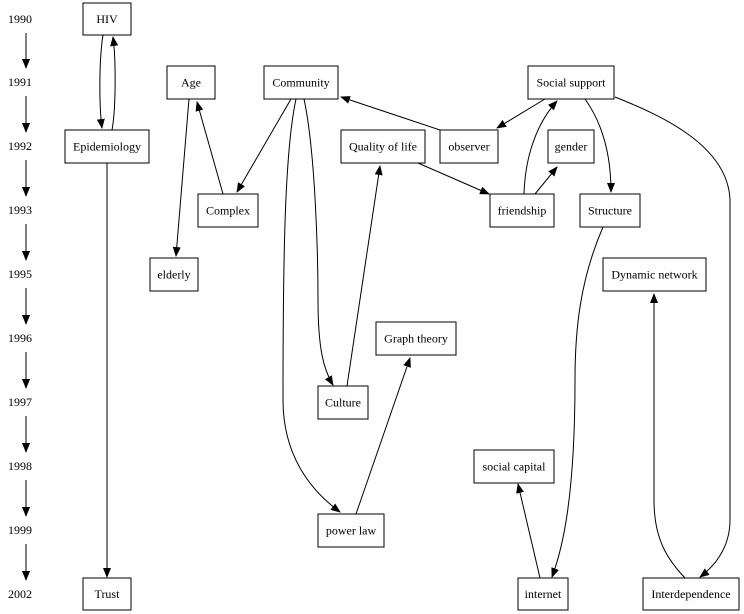 This screenshot has width=744, height=614. I want to click on edge-social-support-to-observer, so click(521, 113).